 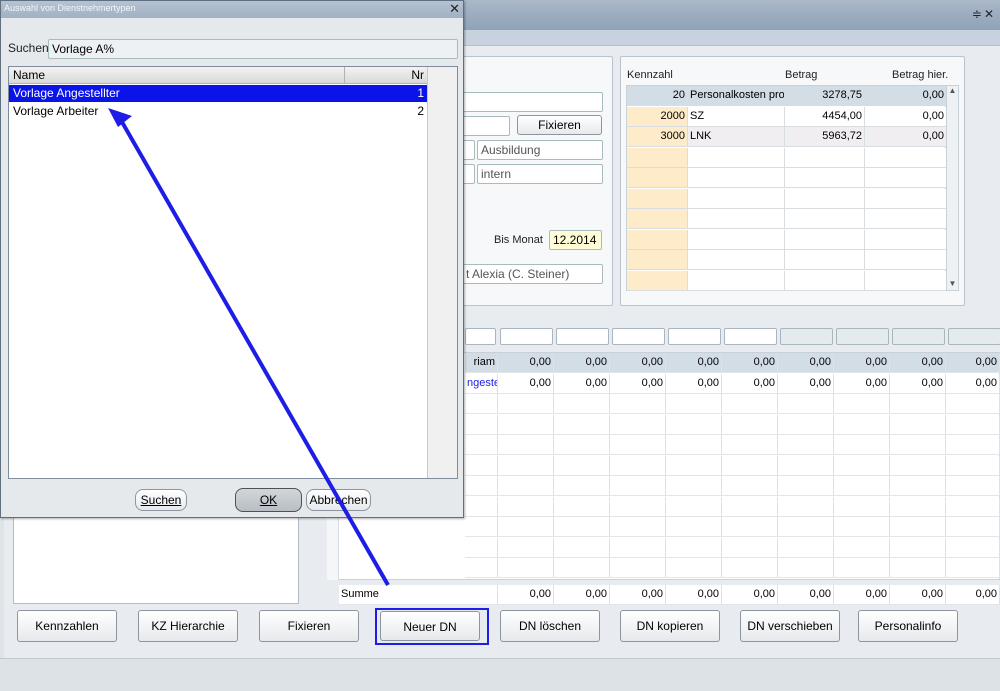 What do you see at coordinates (540, 150) in the screenshot?
I see `ausbildung-field: Ausbildung` at bounding box center [540, 150].